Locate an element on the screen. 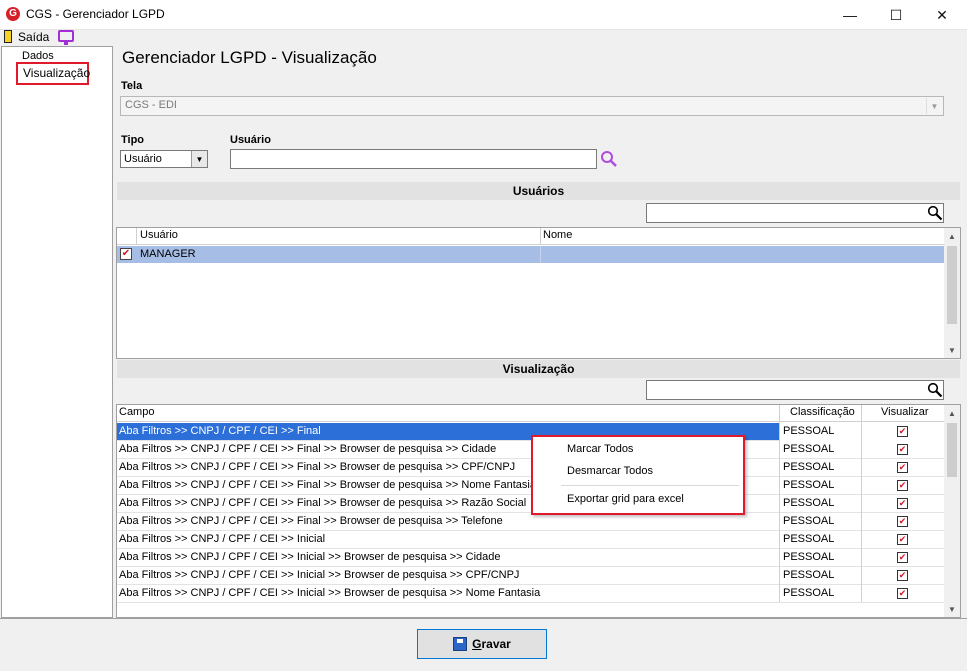  column-header-usuario: Usuário is located at coordinates (159, 235).